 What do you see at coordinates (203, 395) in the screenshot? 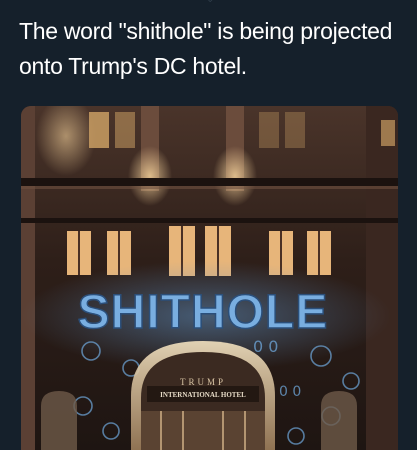
I see `sign-bottom-text: INTERNATIONAL HOTEL` at bounding box center [203, 395].